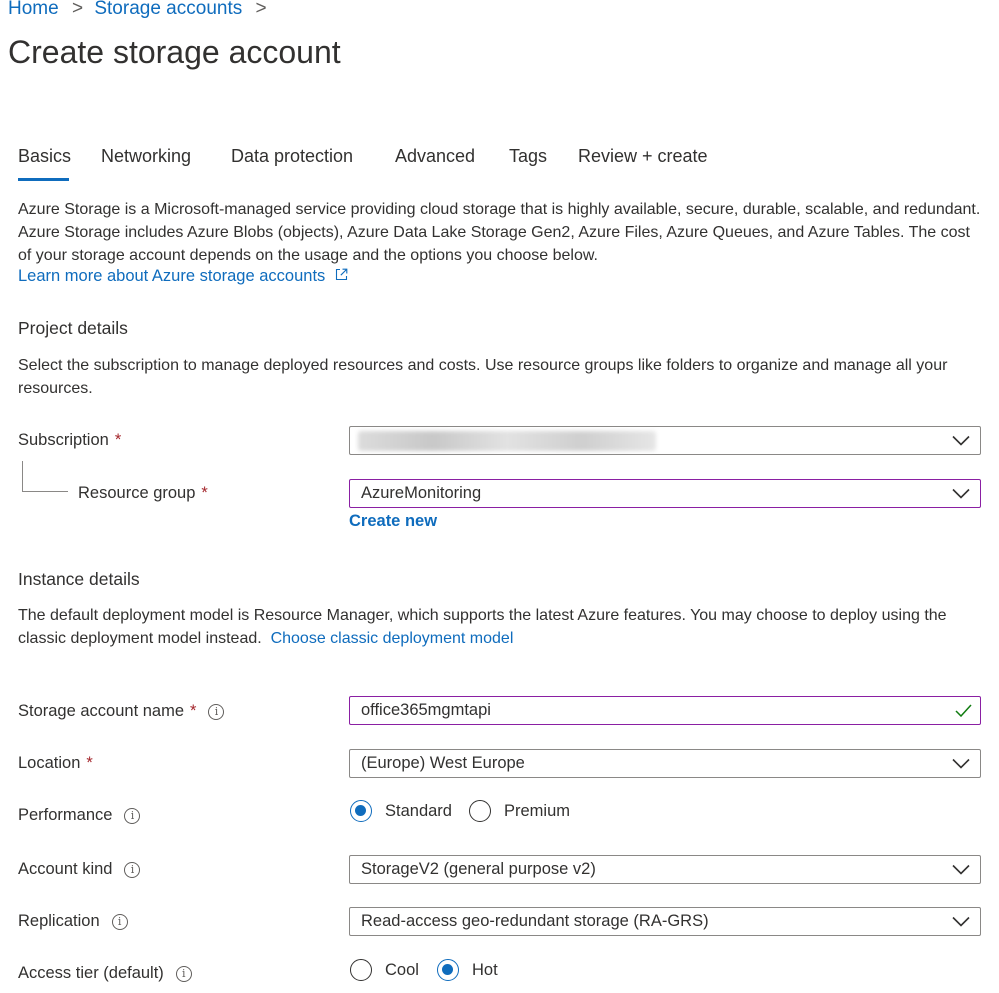 The height and width of the screenshot is (993, 999). Describe the element at coordinates (137, 493) in the screenshot. I see `resource-group-label-text: Resource group` at that location.